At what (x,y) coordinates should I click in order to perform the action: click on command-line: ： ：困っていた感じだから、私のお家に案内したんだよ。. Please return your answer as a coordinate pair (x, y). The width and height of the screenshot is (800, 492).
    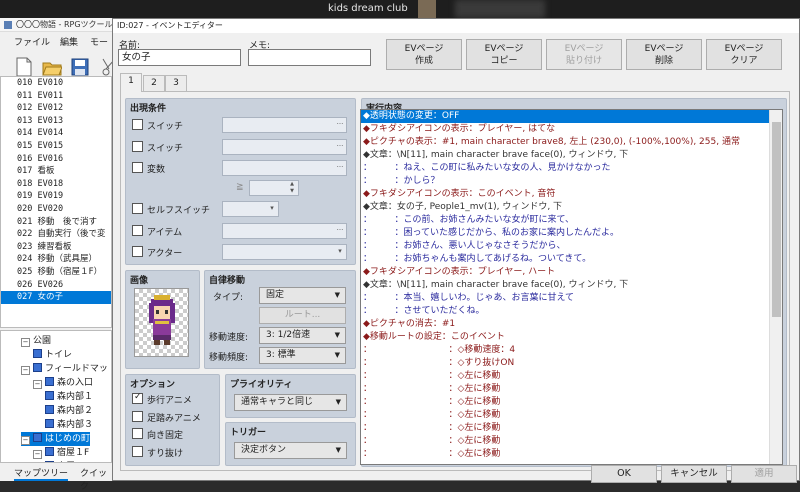
    Looking at the image, I should click on (571, 233).